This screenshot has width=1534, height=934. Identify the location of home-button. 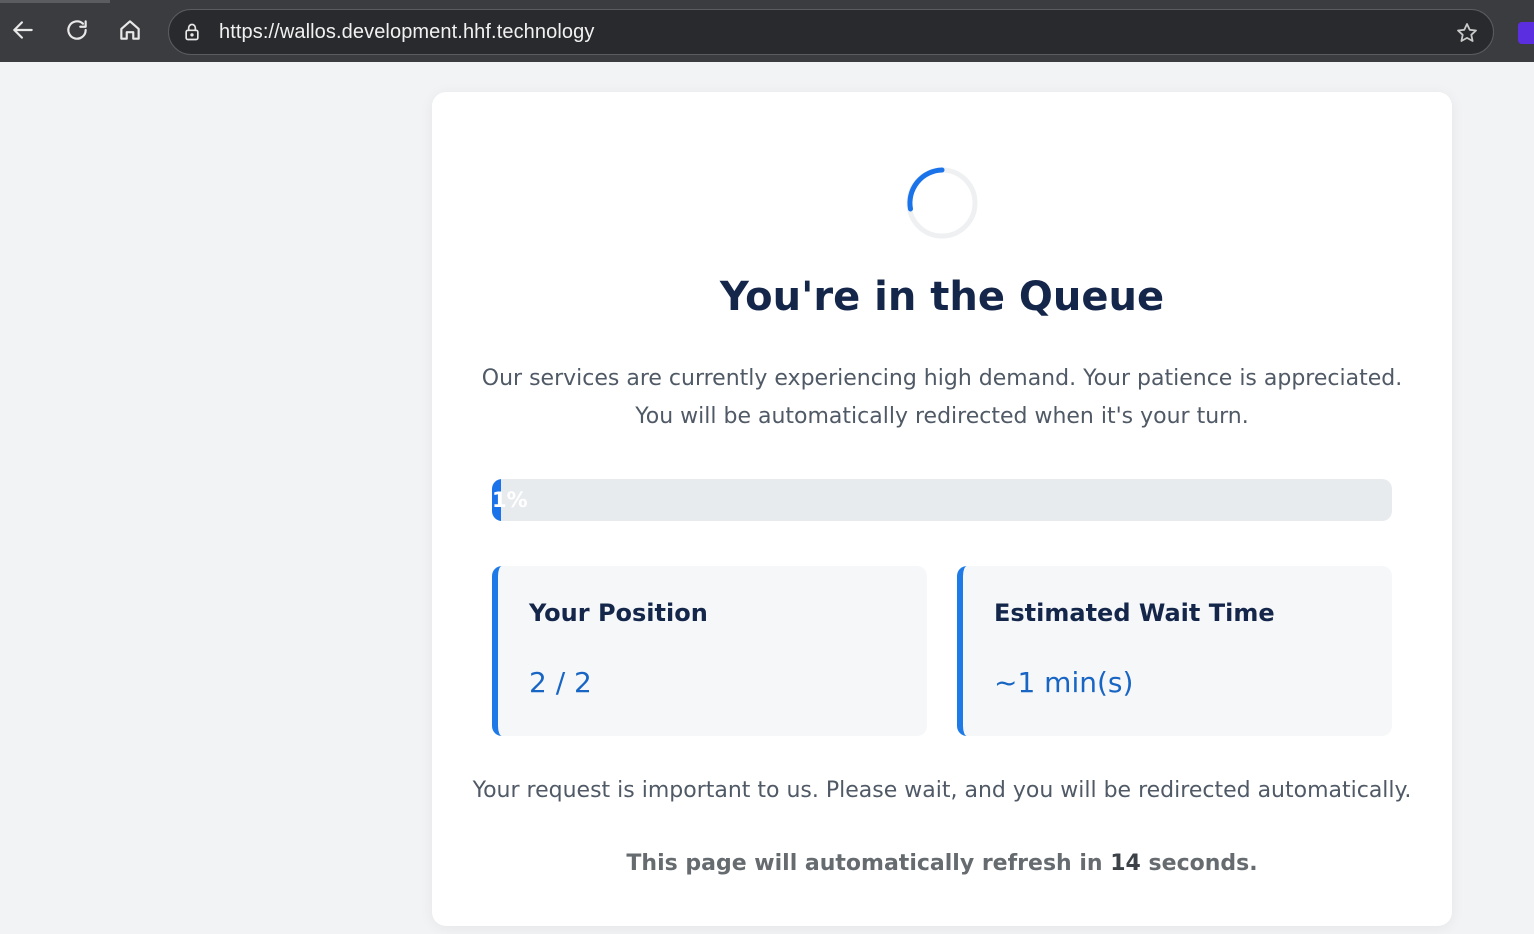
(130, 32).